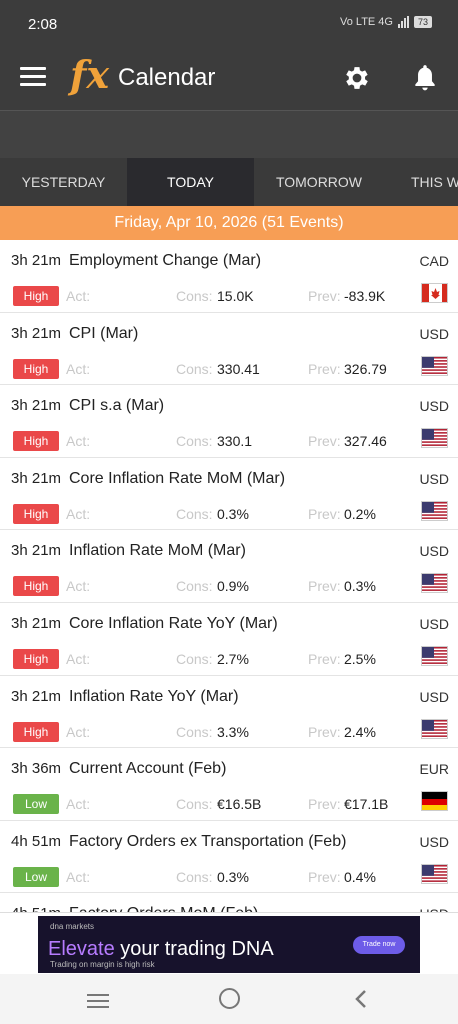 This screenshot has height=1024, width=458. Describe the element at coordinates (43, 24) in the screenshot. I see `status-time: 2:08` at that location.